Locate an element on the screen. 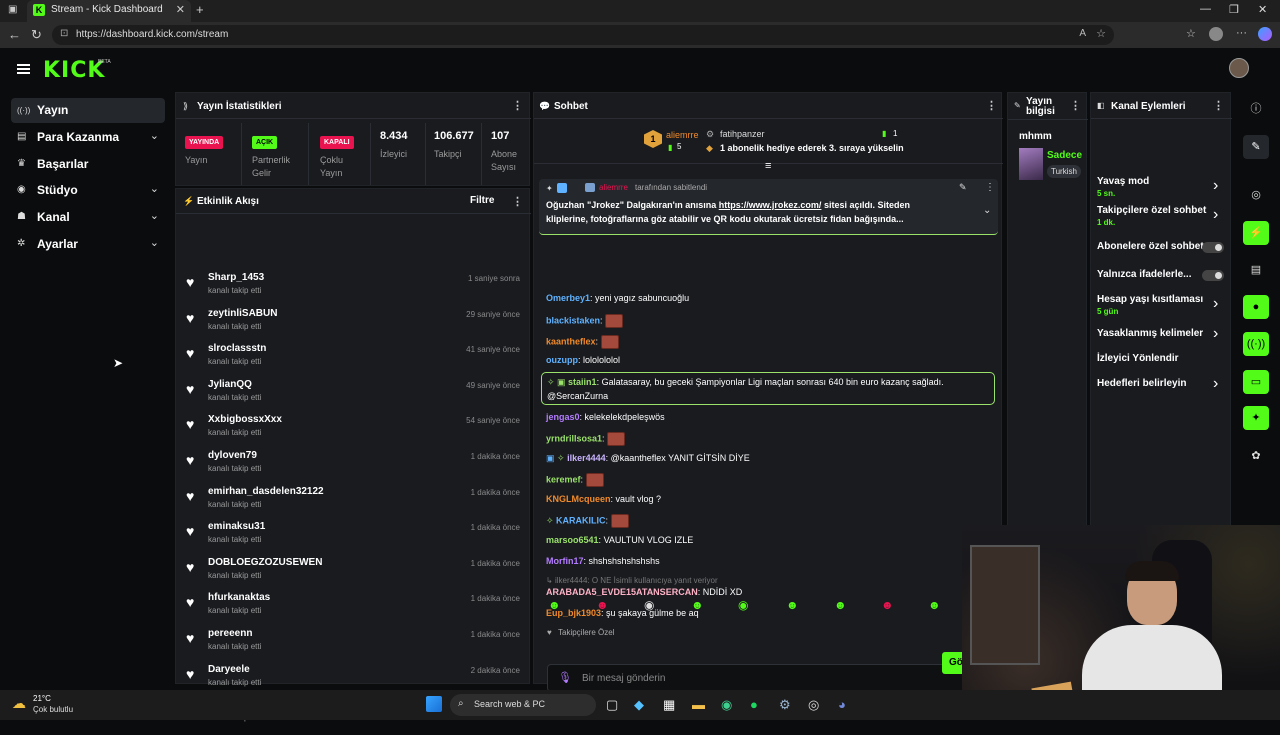 This screenshot has height=735, width=1280. favorites-icon: ☆ is located at coordinates (1191, 33).